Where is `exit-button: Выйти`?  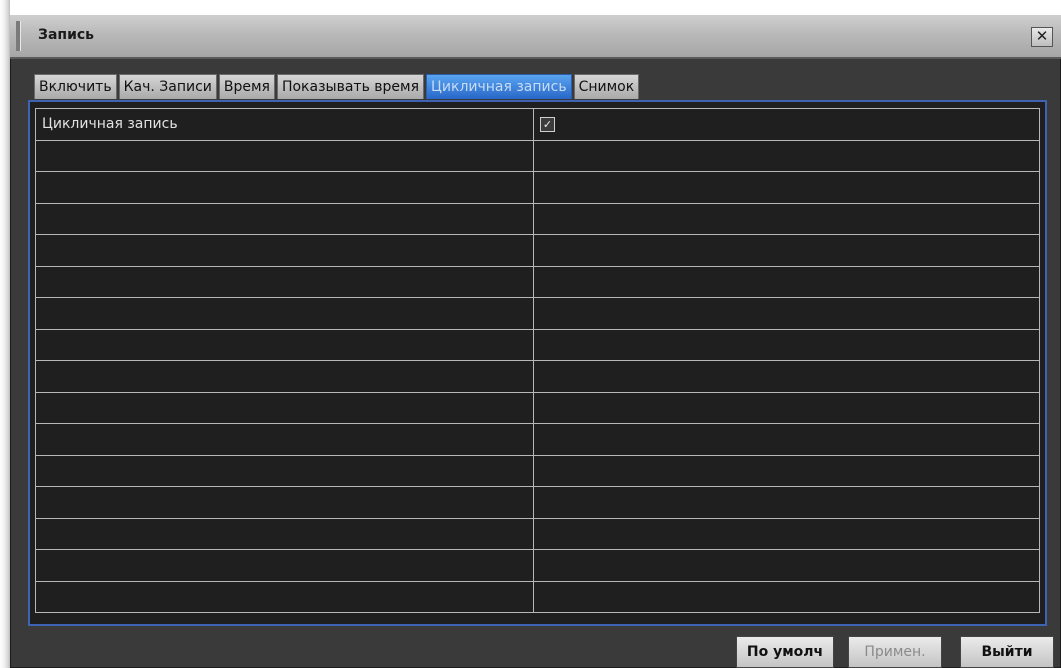
exit-button: Выйти is located at coordinates (1007, 652).